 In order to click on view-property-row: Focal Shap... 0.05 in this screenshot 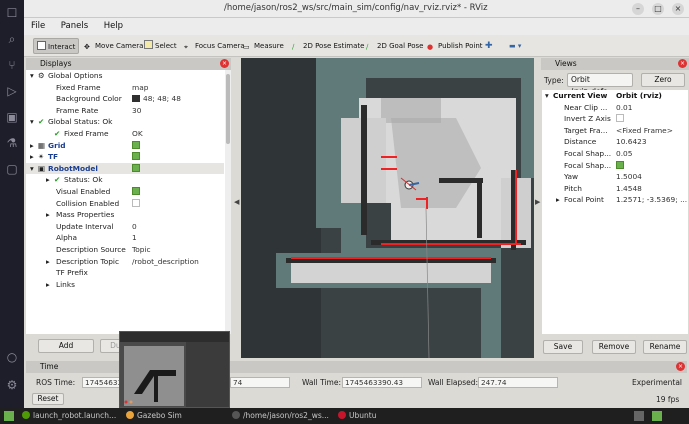, I will do `click(615, 154)`.